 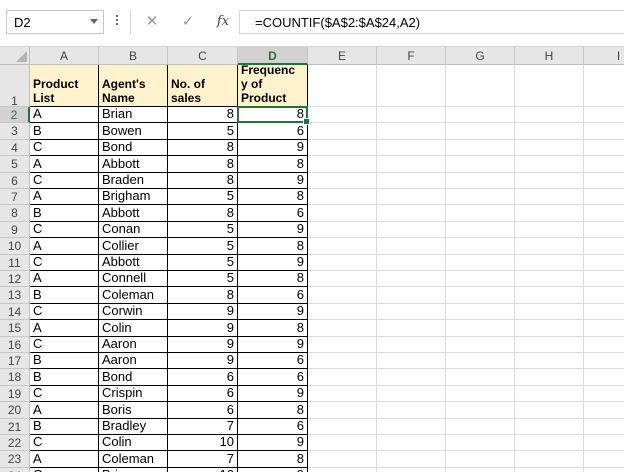 What do you see at coordinates (133, 246) in the screenshot?
I see `table-cell-b10: Collier` at bounding box center [133, 246].